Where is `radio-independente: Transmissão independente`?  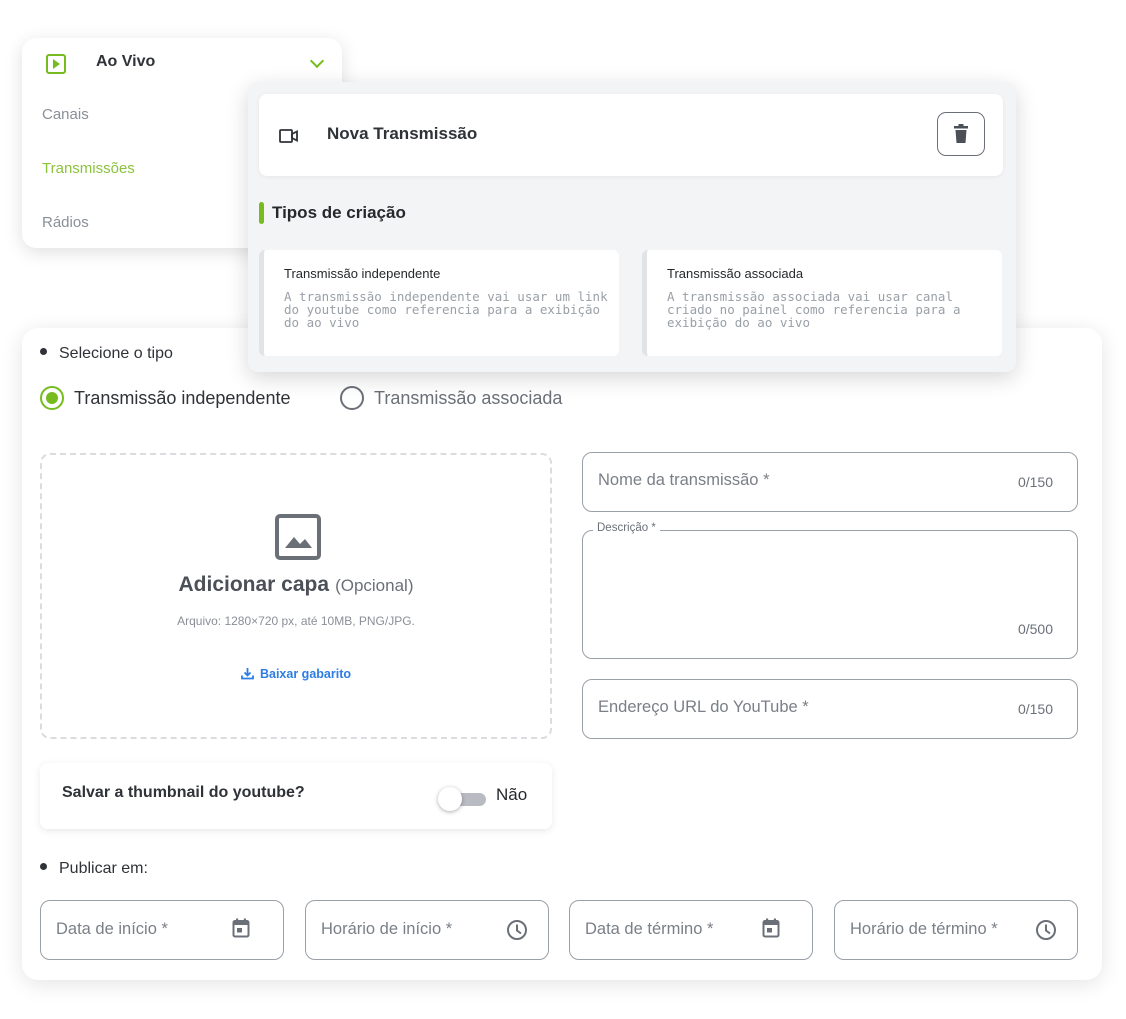 radio-independente: Transmissão independente is located at coordinates (165, 398).